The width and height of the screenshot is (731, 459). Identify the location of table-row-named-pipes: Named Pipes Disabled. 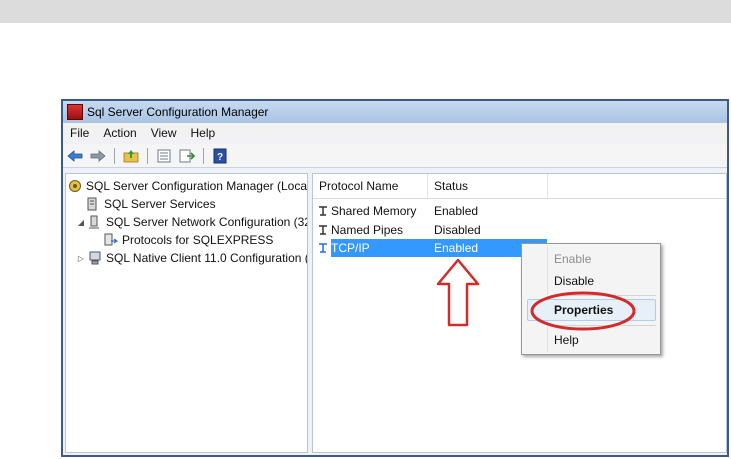
(519, 230).